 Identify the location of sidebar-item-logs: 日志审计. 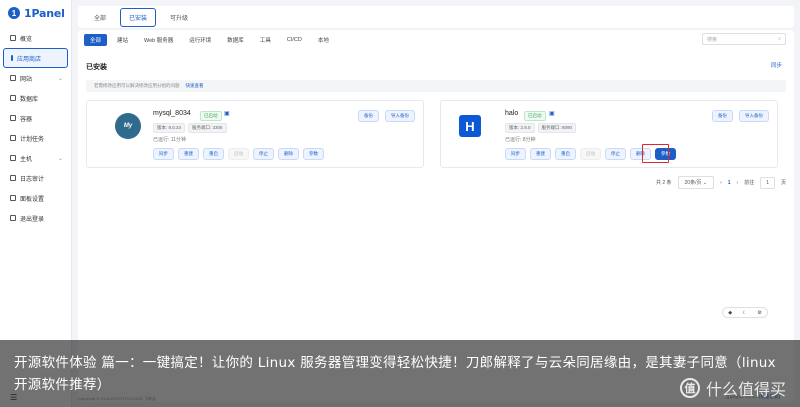
(35, 178).